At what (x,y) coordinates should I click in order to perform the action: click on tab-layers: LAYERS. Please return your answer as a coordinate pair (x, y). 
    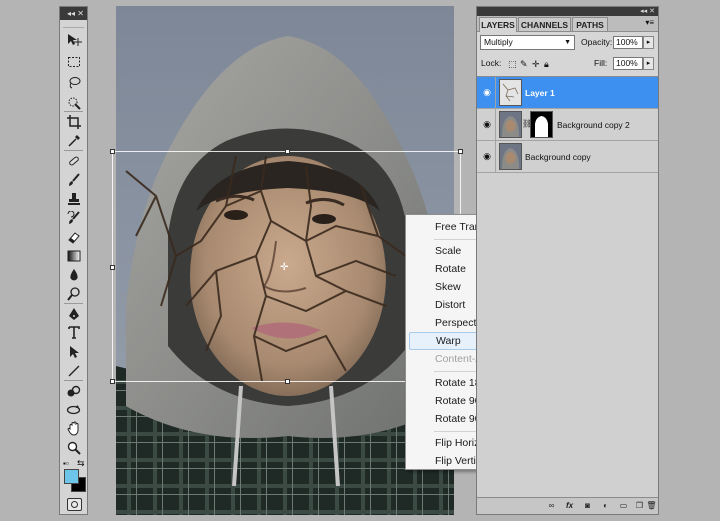
    Looking at the image, I should click on (498, 24).